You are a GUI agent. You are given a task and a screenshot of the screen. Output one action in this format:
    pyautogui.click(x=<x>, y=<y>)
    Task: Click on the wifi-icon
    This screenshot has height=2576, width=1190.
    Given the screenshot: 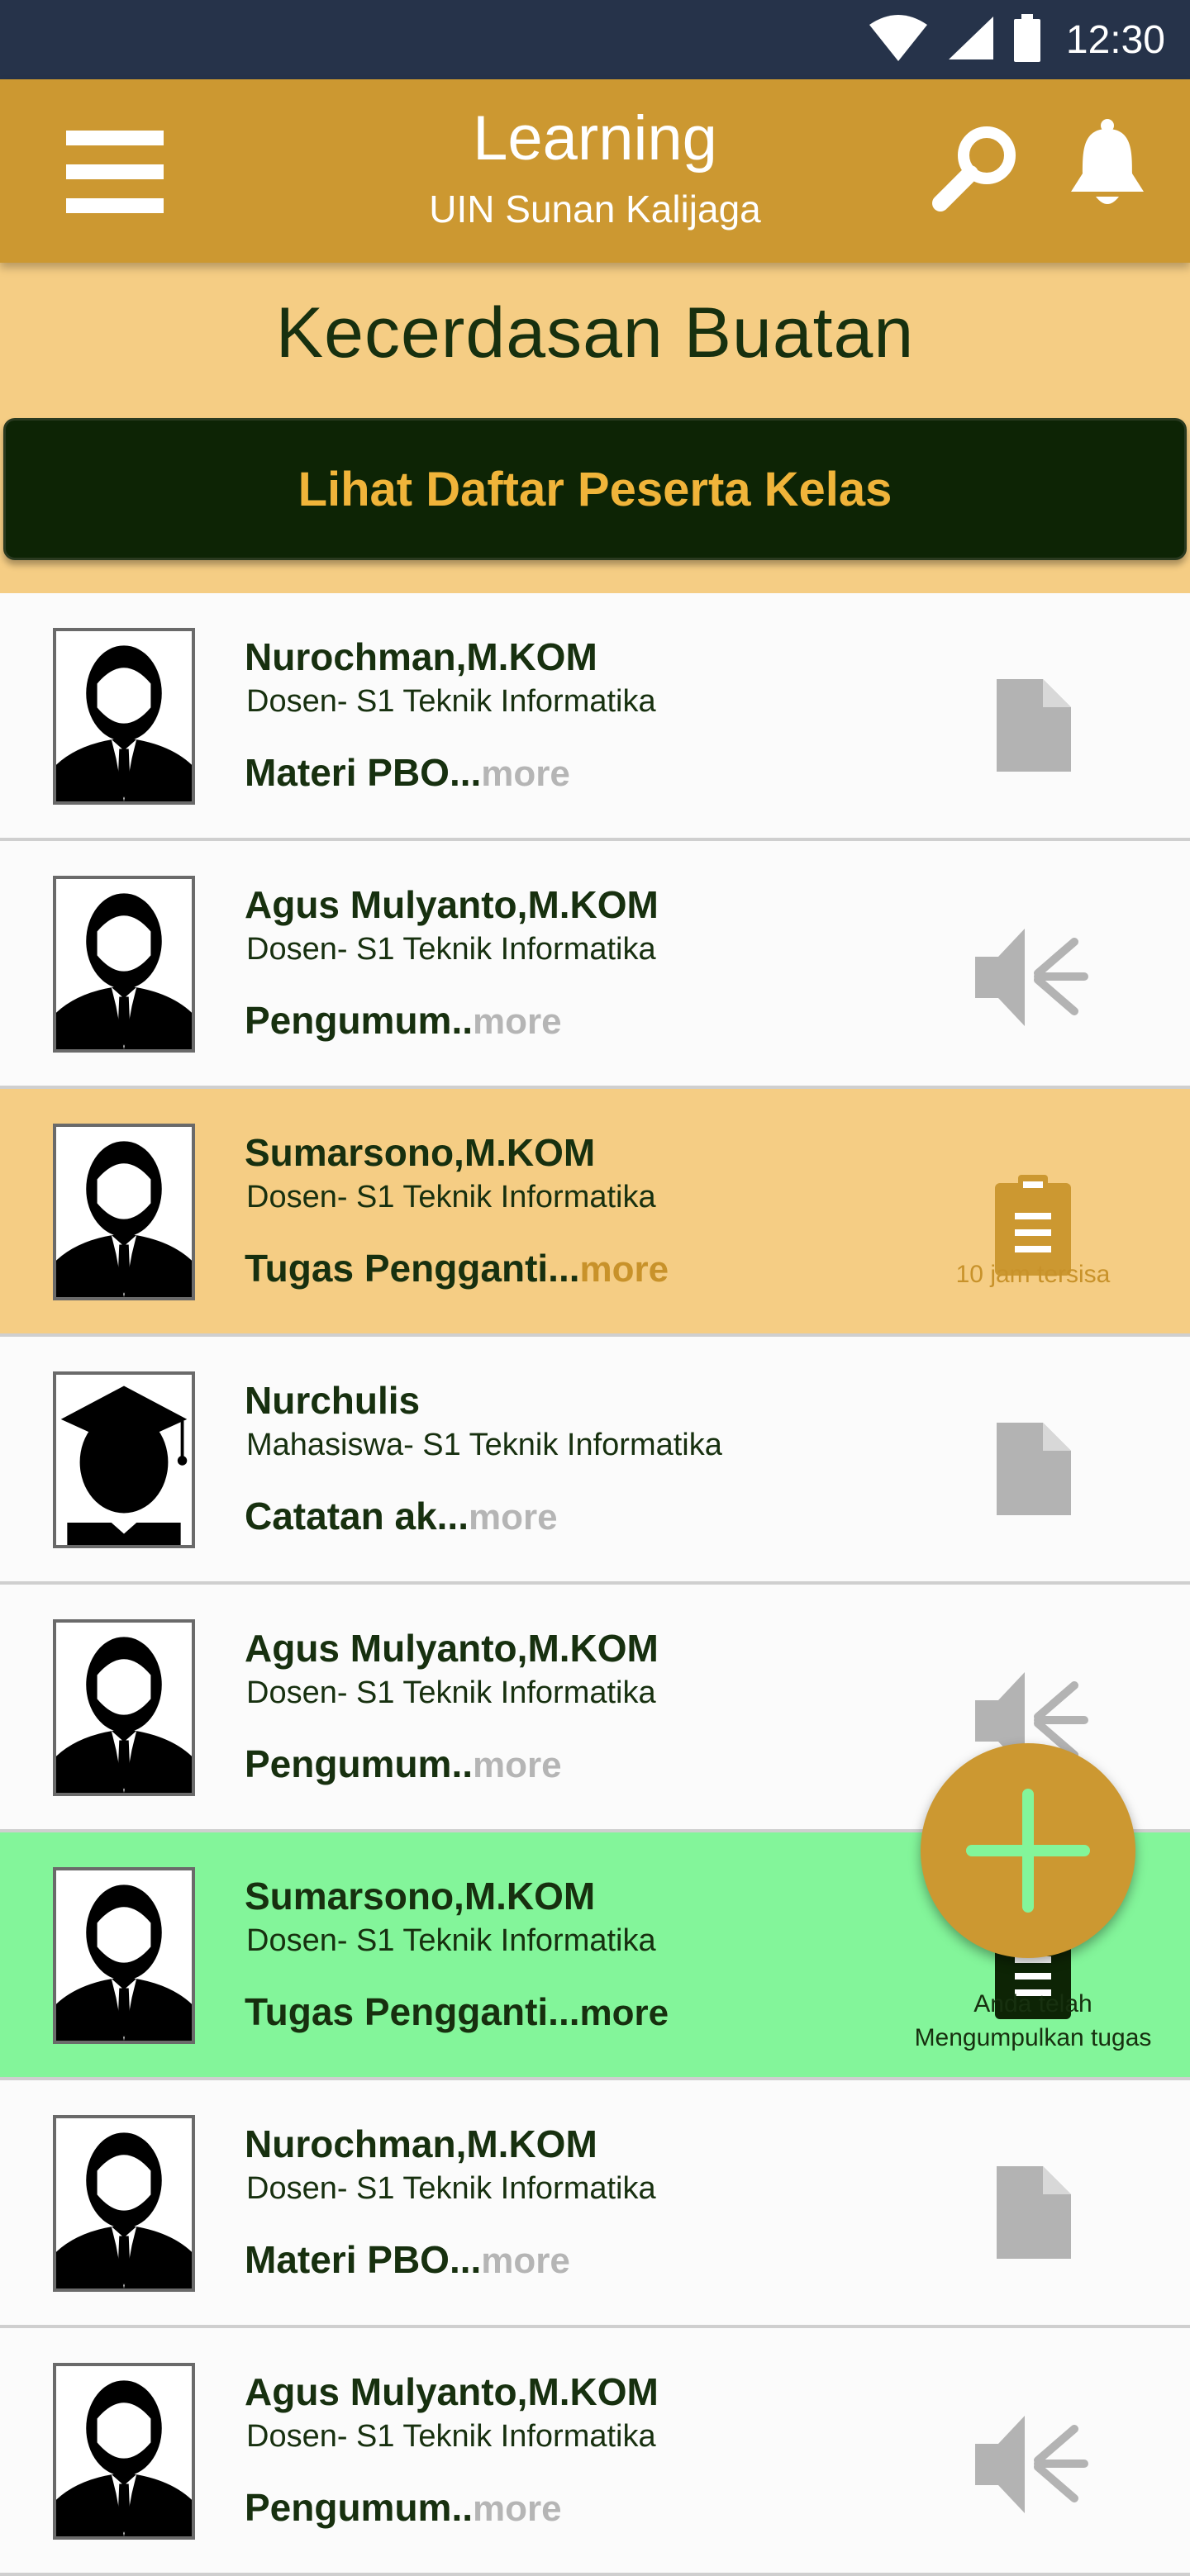 What is the action you would take?
    pyautogui.click(x=898, y=40)
    